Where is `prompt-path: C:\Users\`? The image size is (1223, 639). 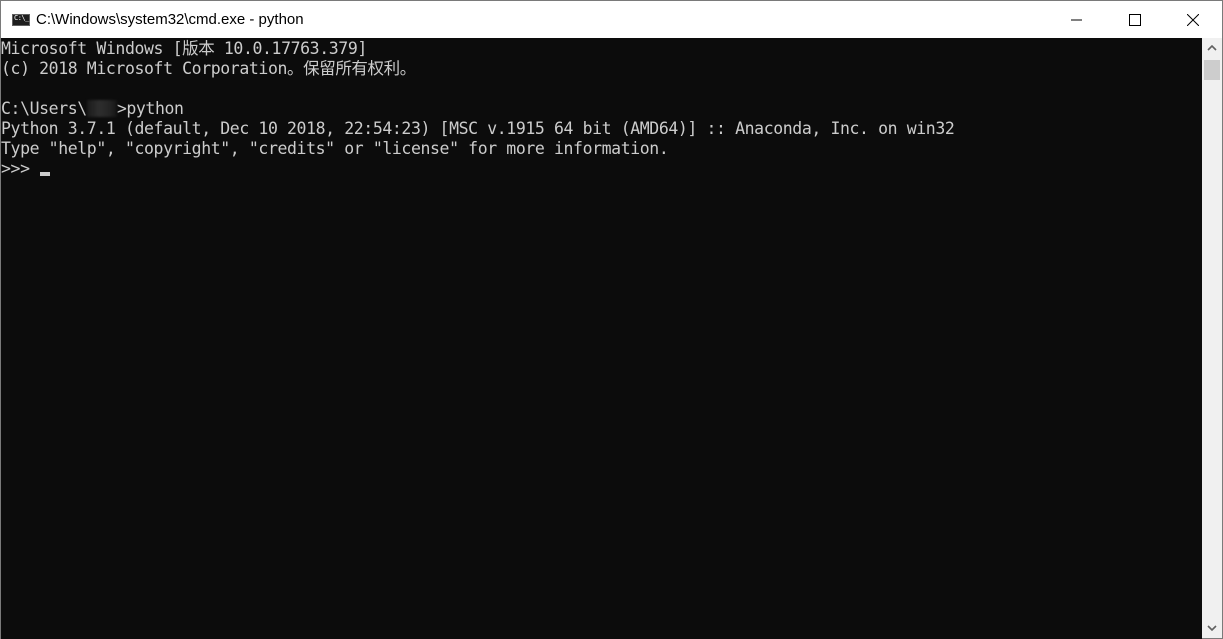 prompt-path: C:\Users\ is located at coordinates (44, 108).